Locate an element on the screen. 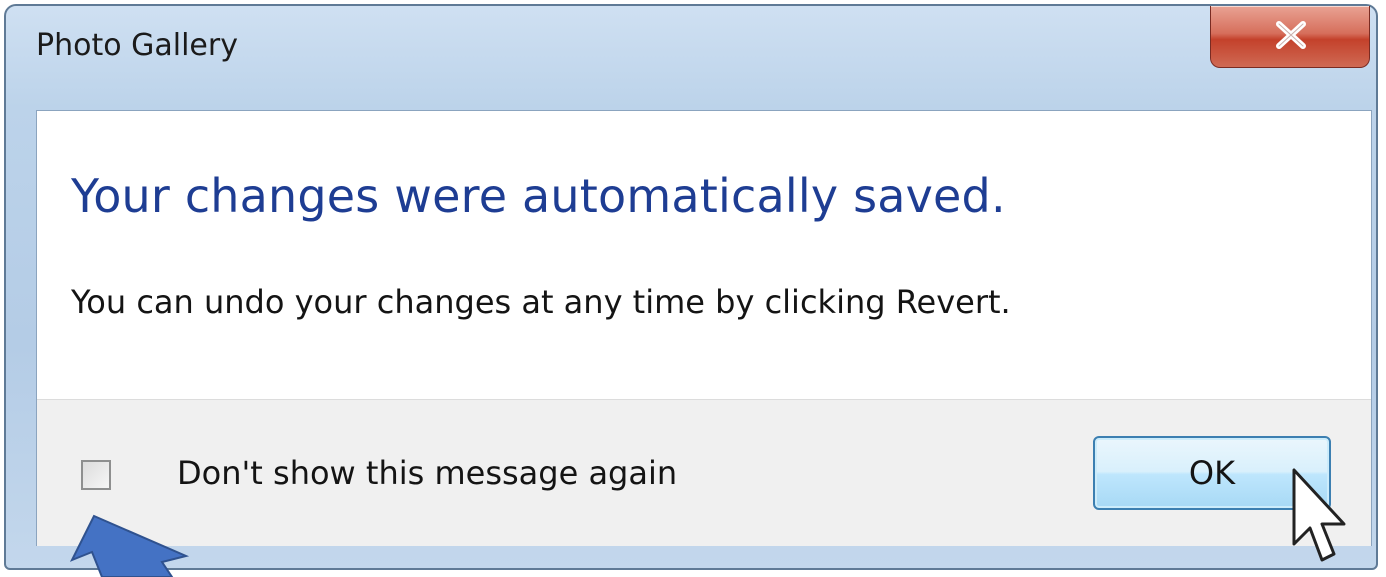 This screenshot has width=1386, height=577. close-button is located at coordinates (1290, 37).